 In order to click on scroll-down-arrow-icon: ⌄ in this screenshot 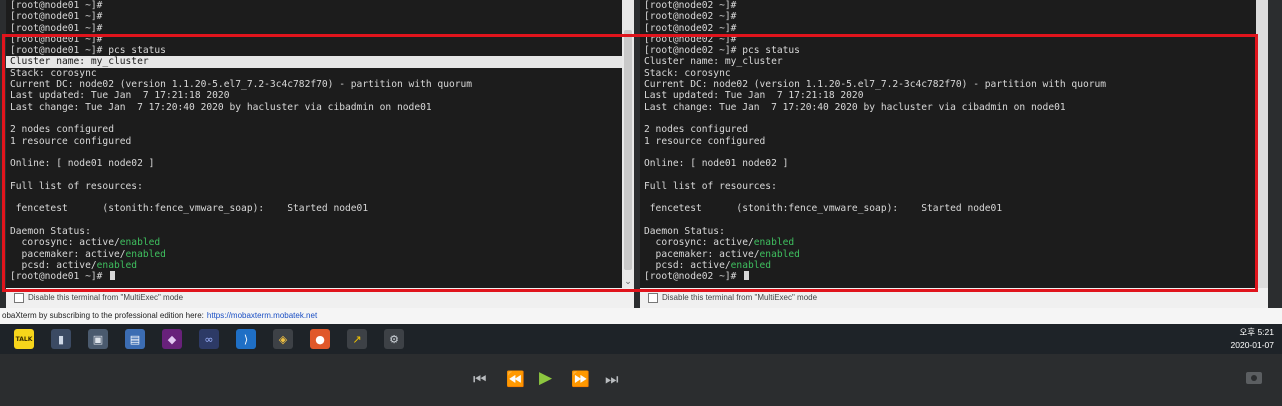, I will do `click(628, 282)`.